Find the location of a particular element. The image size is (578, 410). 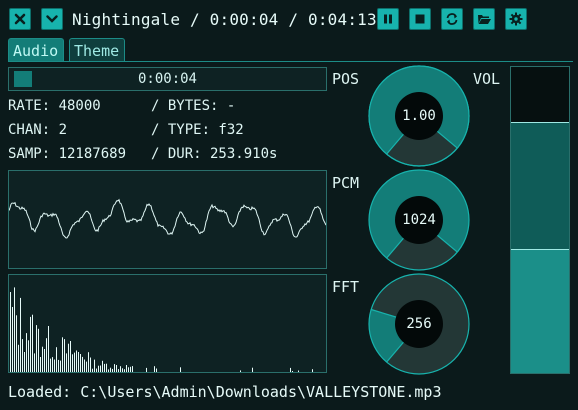

seek-bar: 0:00:04 is located at coordinates (167, 79).